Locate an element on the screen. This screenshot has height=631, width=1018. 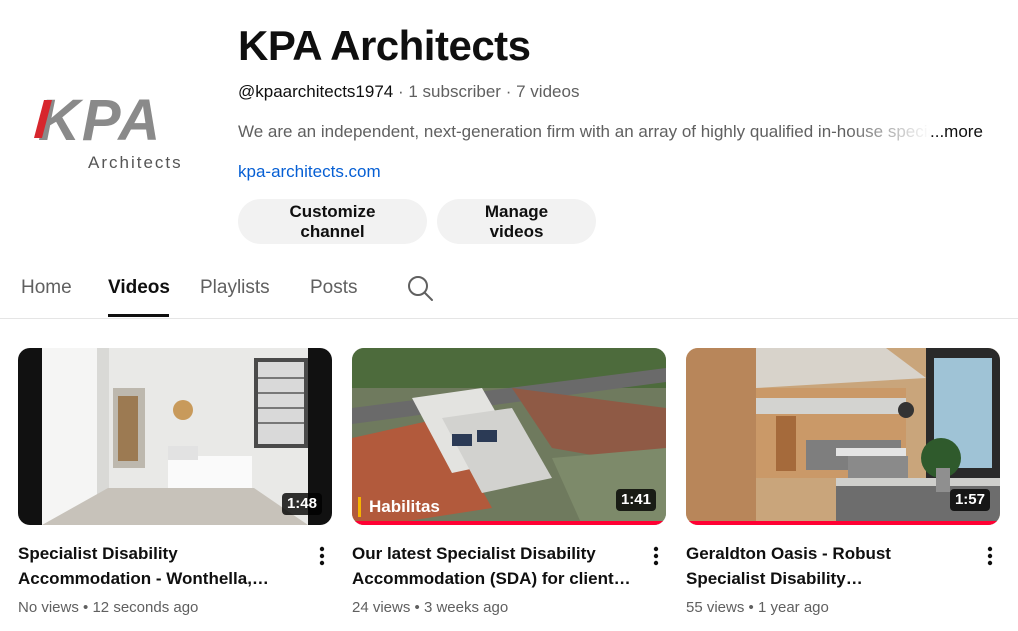
tab-playlists: Playlists is located at coordinates (235, 288).